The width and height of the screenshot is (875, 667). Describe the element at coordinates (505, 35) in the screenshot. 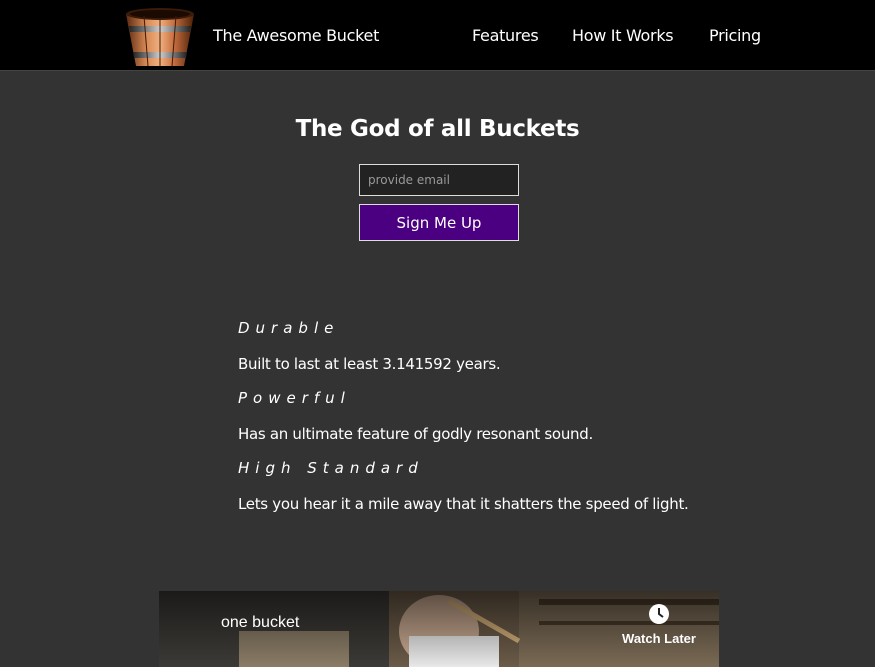

I see `nav-link-features: Features` at that location.